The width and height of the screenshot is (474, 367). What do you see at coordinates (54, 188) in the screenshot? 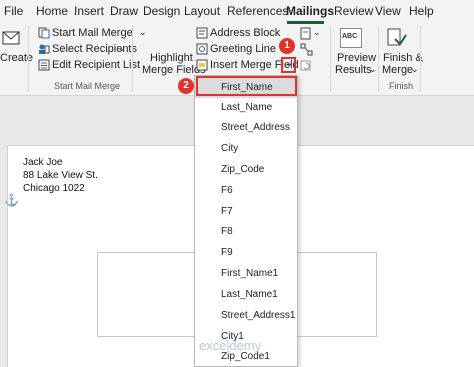
I see `address-line-city: Chicago 1022` at bounding box center [54, 188].